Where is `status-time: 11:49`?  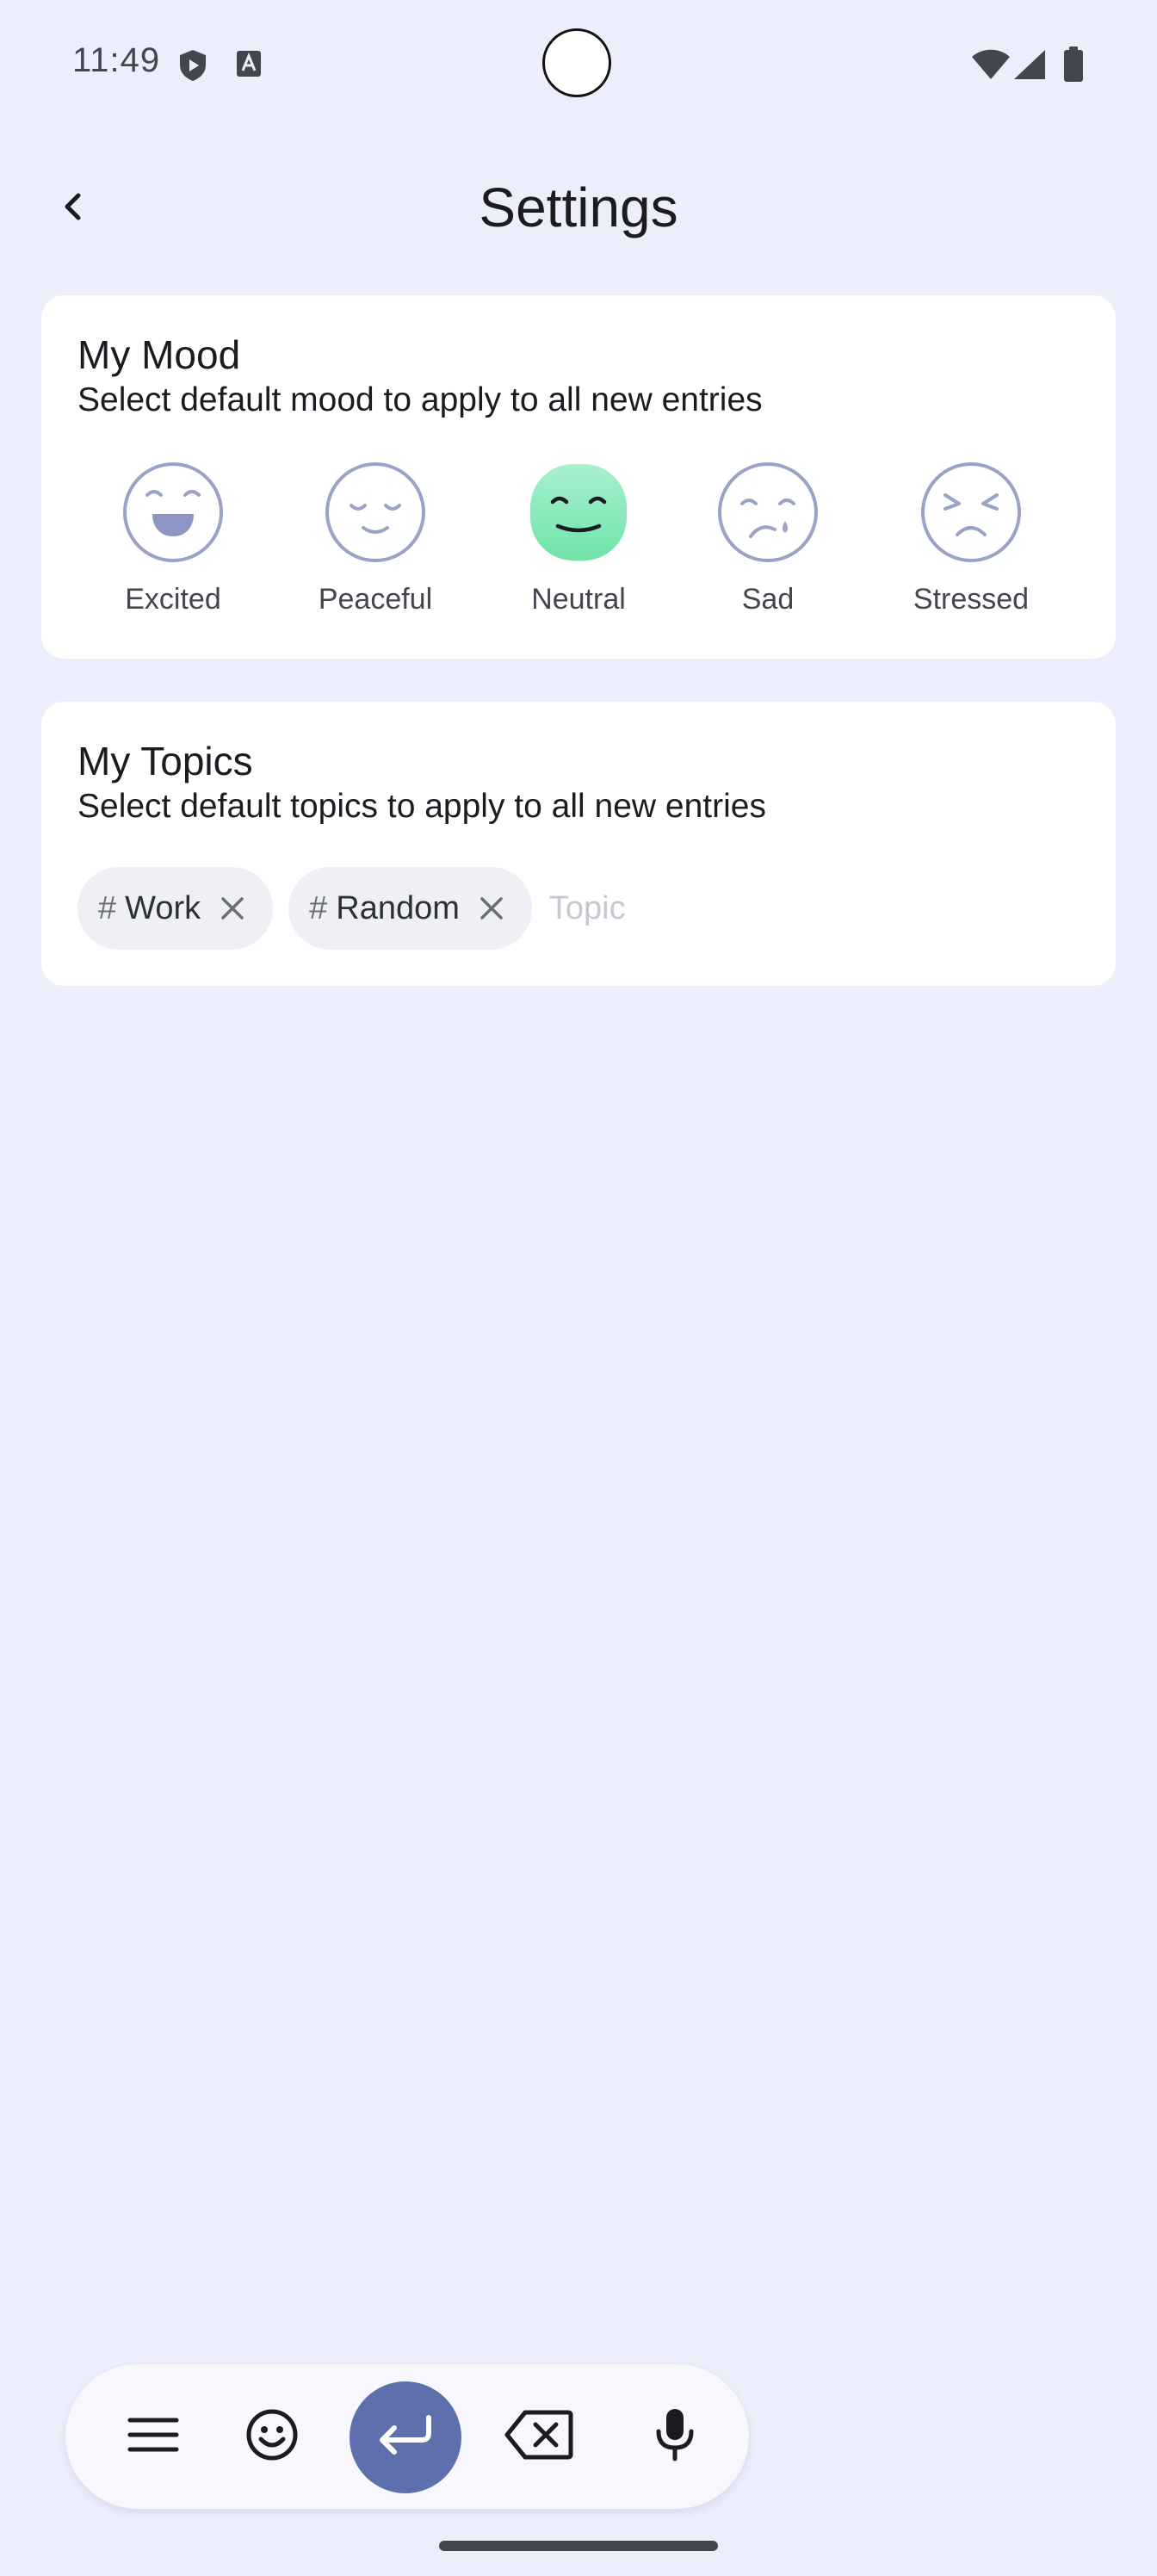
status-time: 11:49 is located at coordinates (117, 60).